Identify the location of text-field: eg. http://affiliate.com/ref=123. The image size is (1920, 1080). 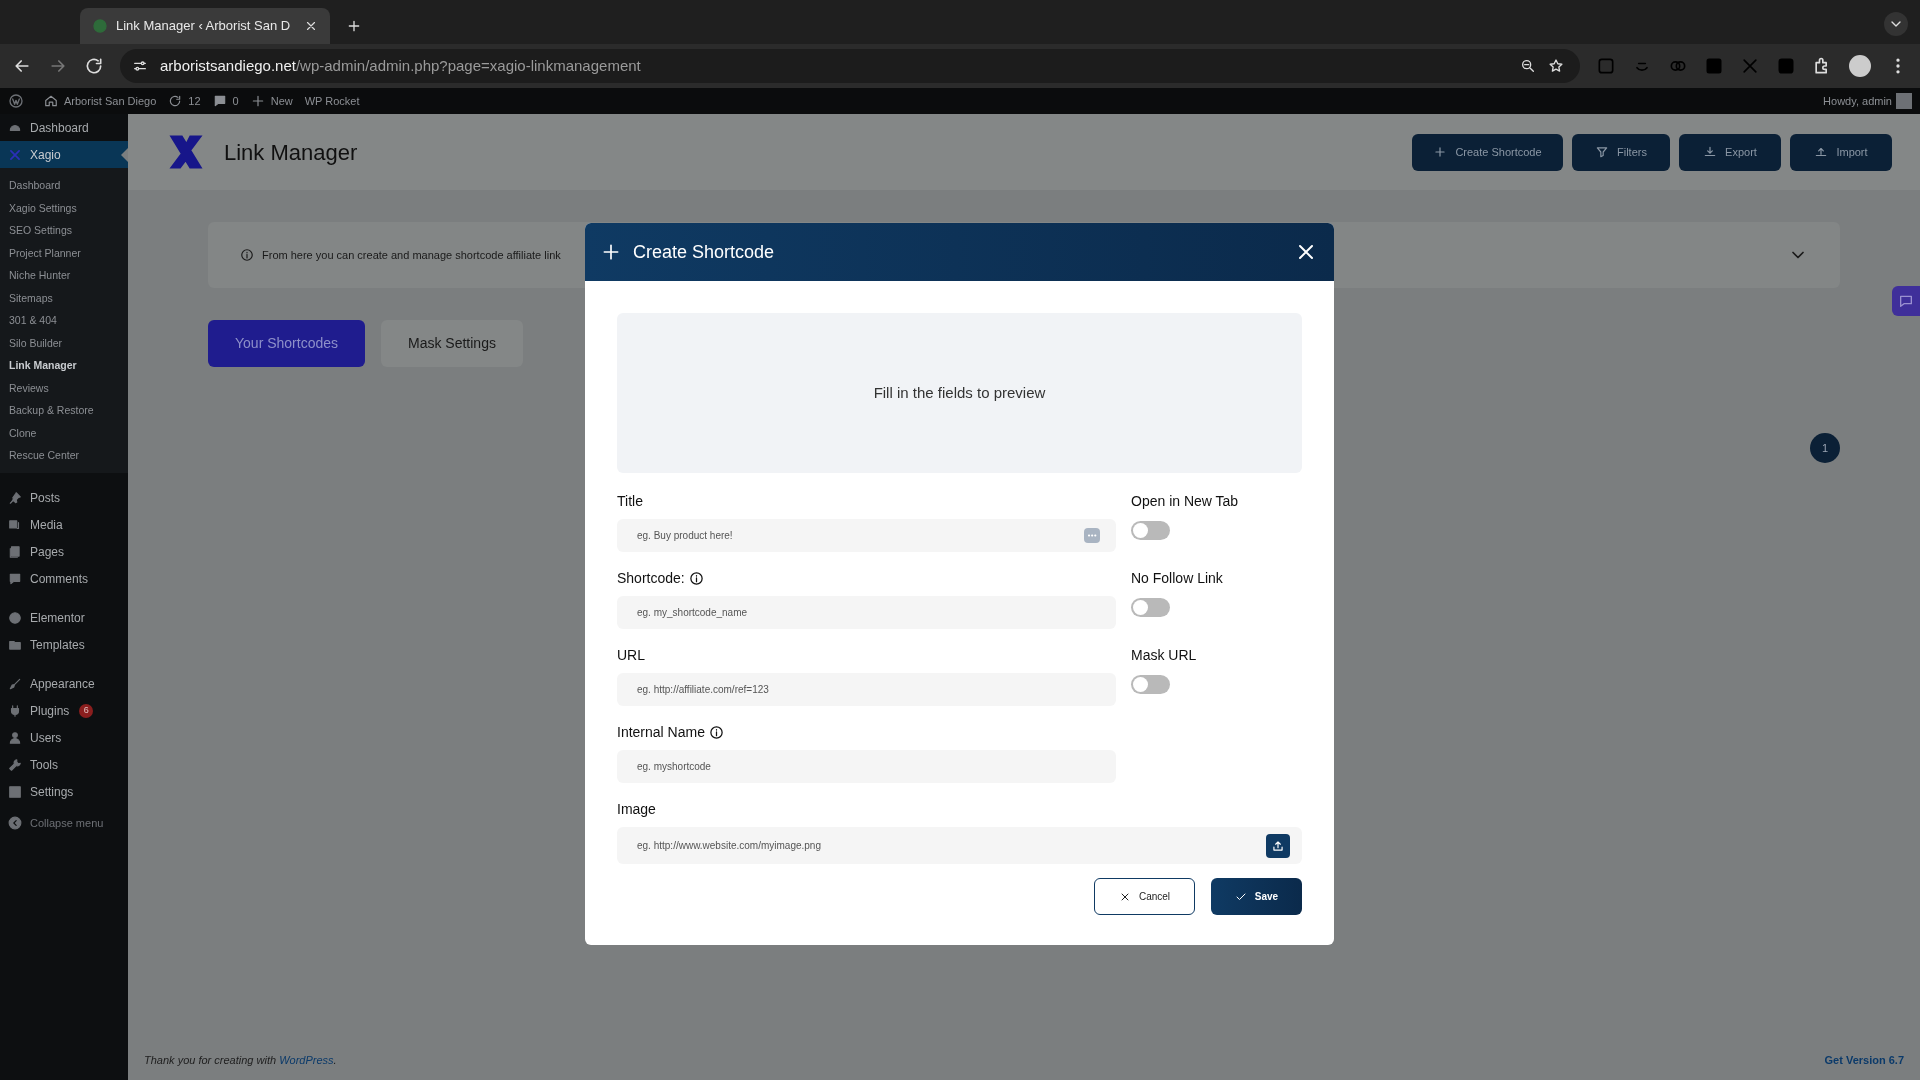
(866, 689).